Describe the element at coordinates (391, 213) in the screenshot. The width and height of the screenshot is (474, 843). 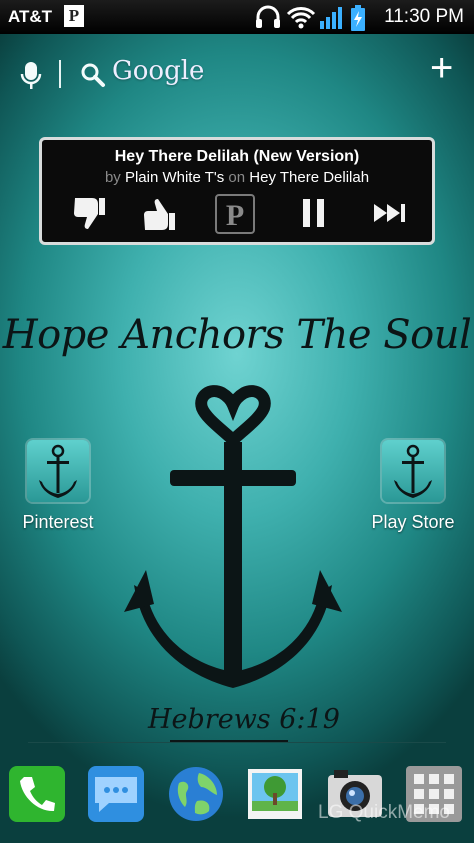
I see `skip-icon` at that location.